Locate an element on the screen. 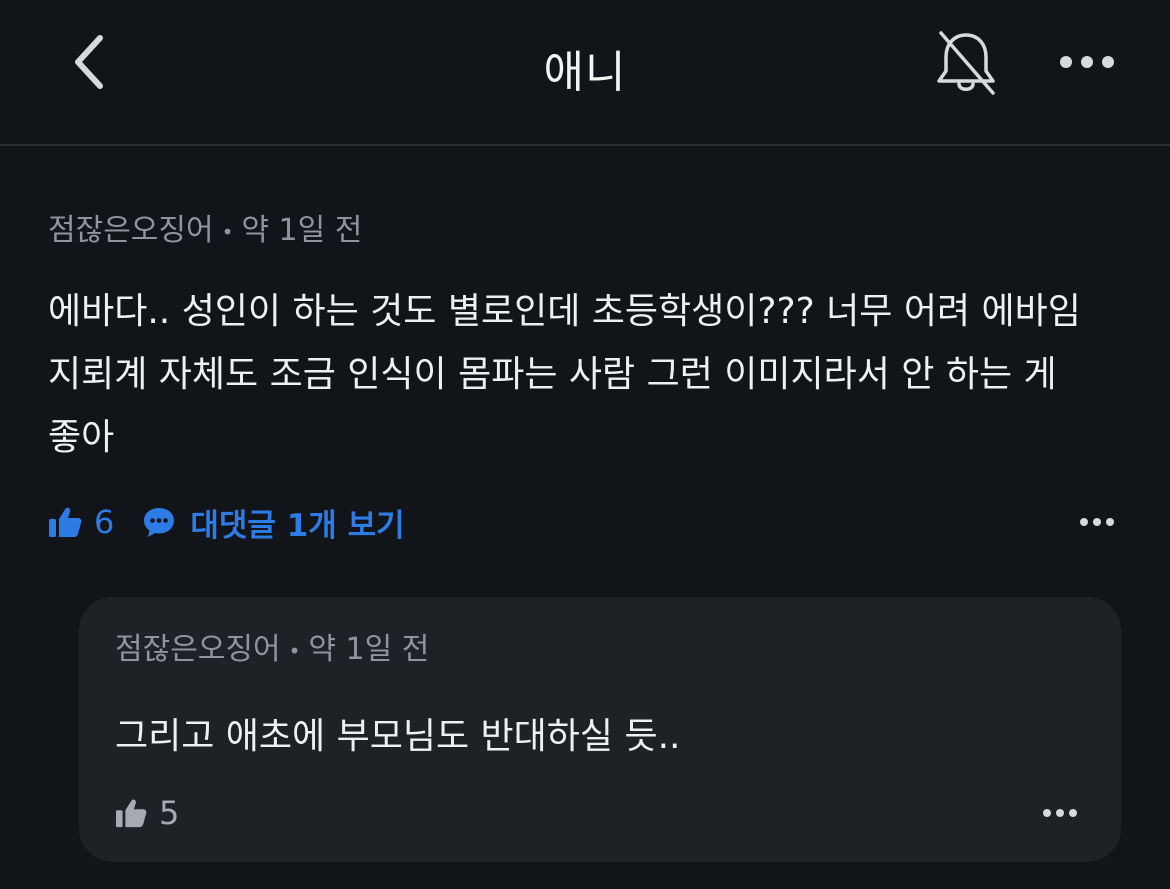 The height and width of the screenshot is (889, 1170). comment-actions: 6 대댓글 1개 보기 is located at coordinates (585, 522).